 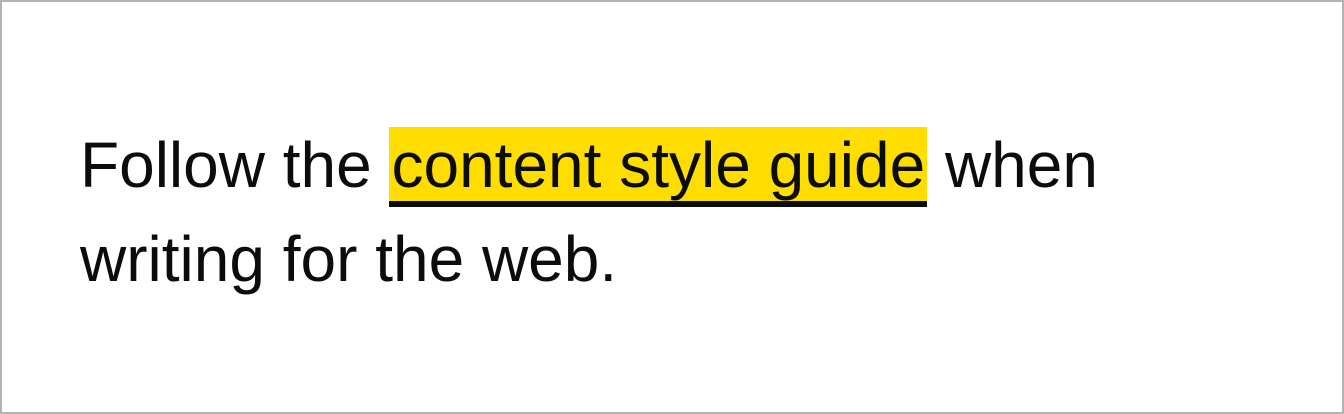 I want to click on paragraph-text-before-link: Follow the, so click(x=235, y=165).